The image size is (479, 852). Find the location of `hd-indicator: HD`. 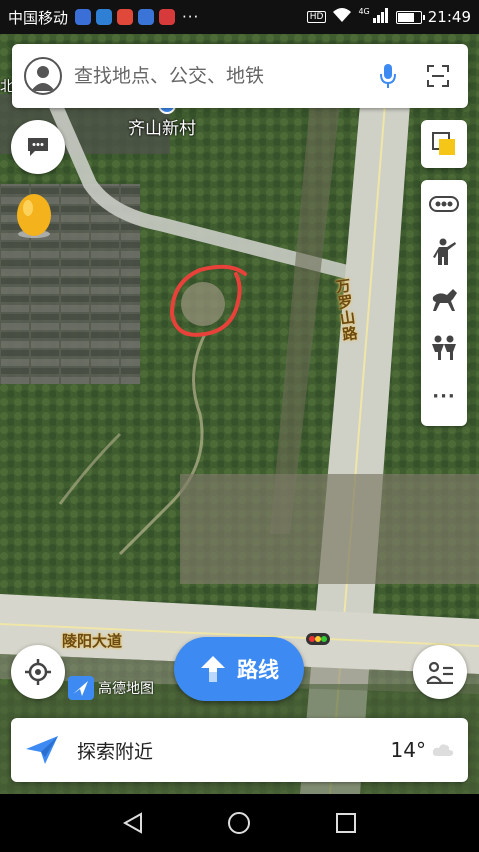

hd-indicator: HD is located at coordinates (316, 17).